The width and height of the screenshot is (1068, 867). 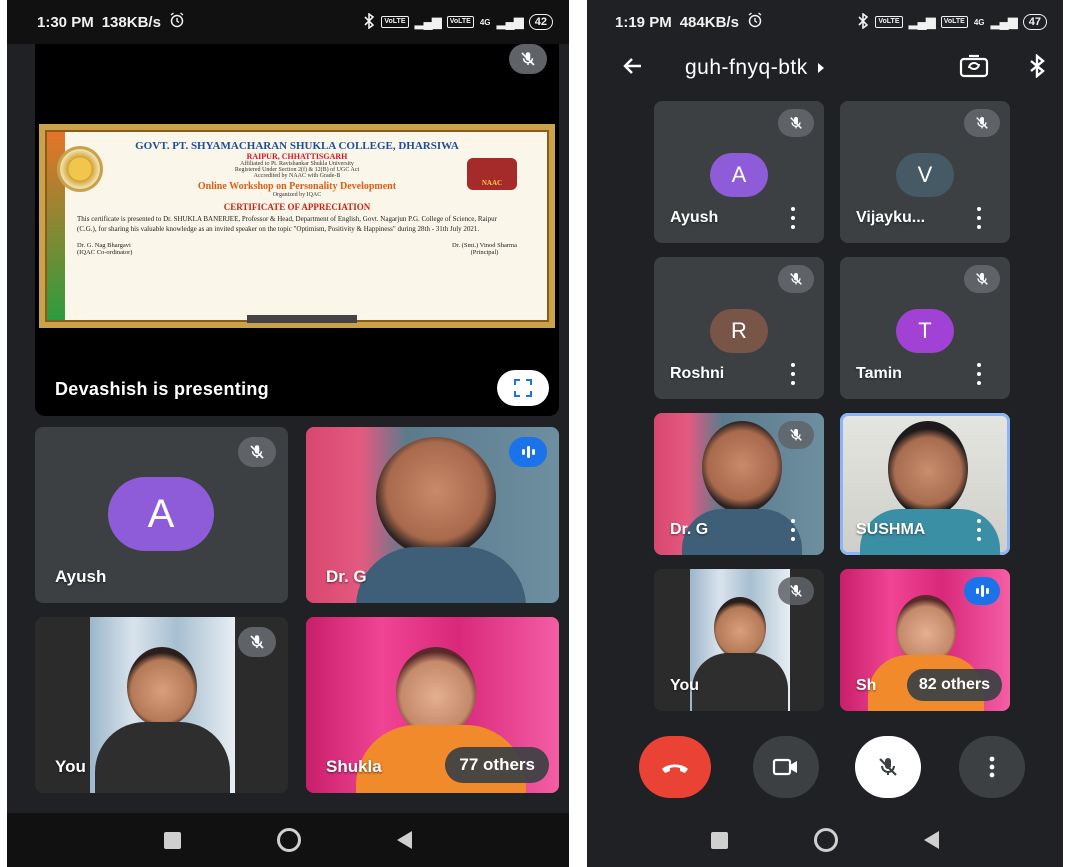 What do you see at coordinates (297, 156) in the screenshot?
I see `certificate-place: RAIPUR, CHHATTISGARH` at bounding box center [297, 156].